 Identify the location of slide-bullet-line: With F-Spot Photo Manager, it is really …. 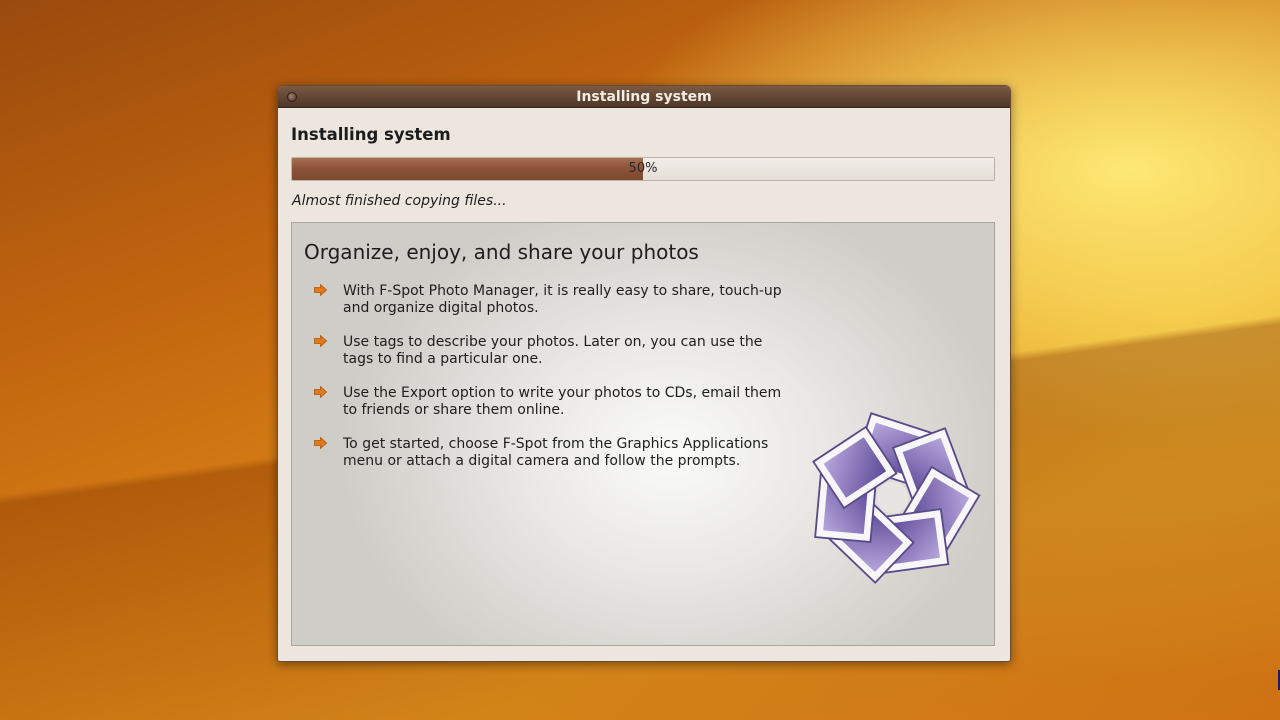
(562, 291).